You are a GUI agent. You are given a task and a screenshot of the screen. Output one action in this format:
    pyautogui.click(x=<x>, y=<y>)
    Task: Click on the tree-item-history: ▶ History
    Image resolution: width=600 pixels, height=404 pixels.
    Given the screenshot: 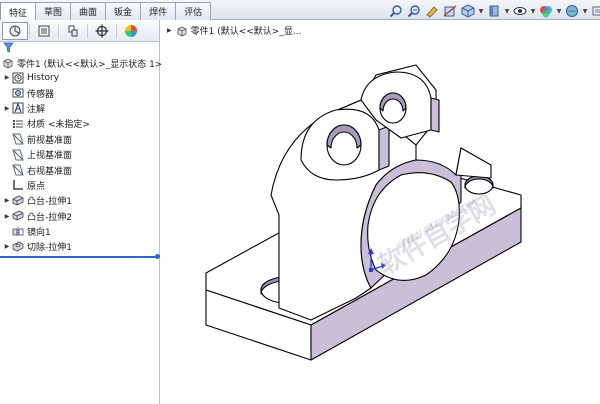 What is the action you would take?
    pyautogui.click(x=79, y=77)
    